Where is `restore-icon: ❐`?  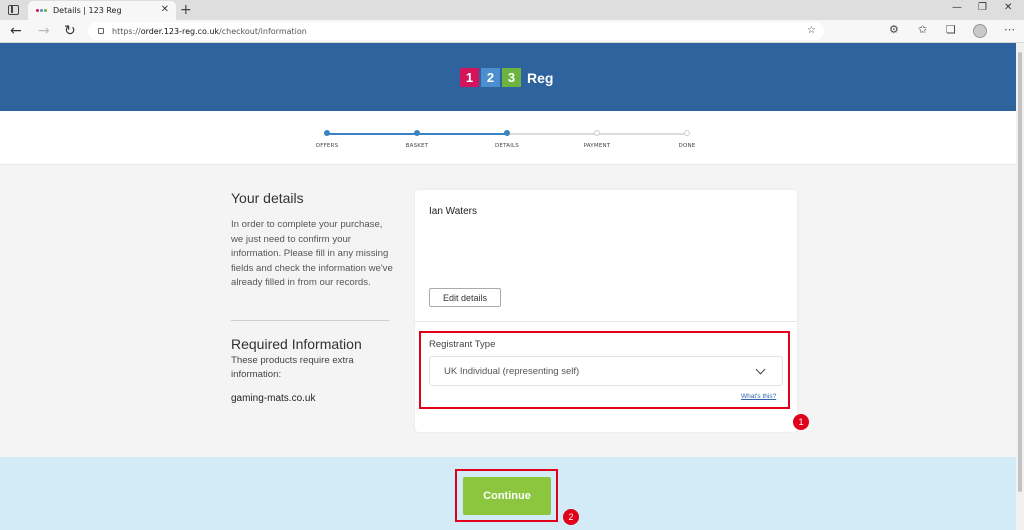
restore-icon: ❐ is located at coordinates (982, 7).